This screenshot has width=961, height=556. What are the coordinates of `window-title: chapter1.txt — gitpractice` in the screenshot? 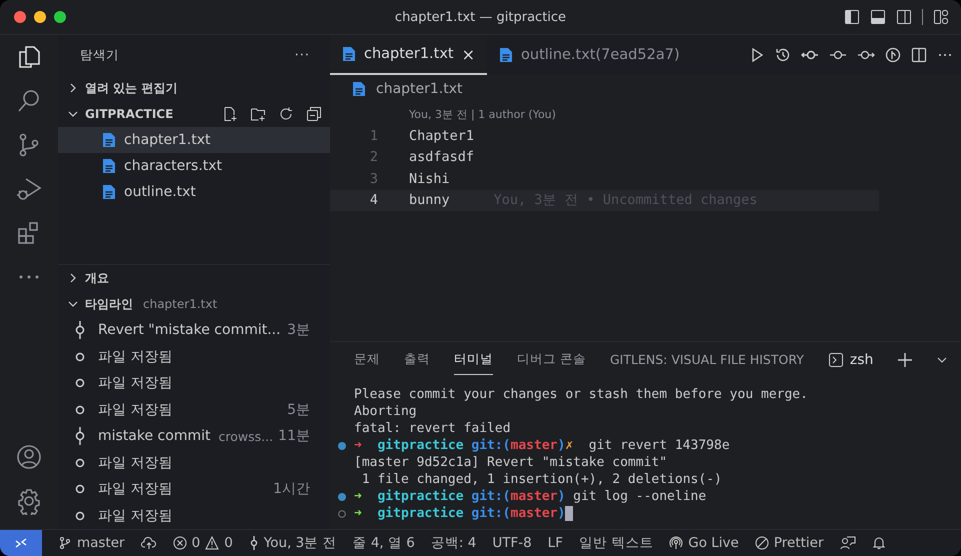 It's located at (480, 17).